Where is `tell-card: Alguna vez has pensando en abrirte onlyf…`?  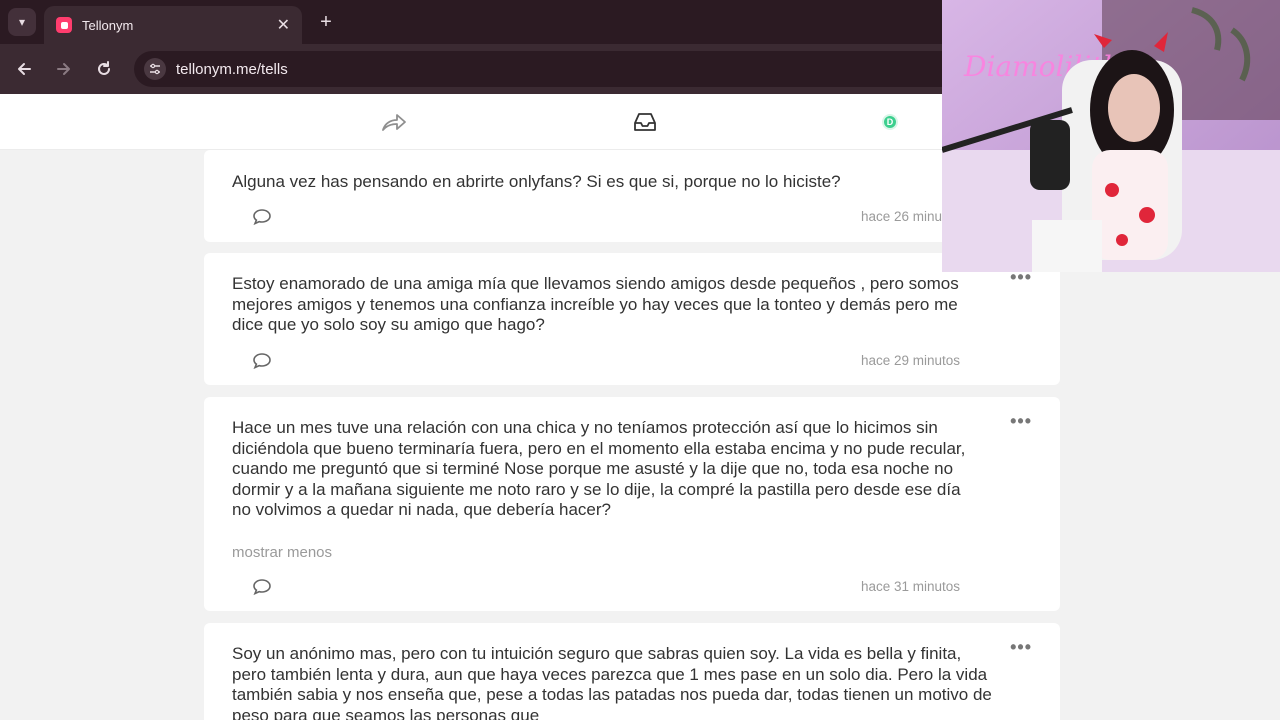 tell-card: Alguna vez has pensando en abrirte onlyf… is located at coordinates (632, 196).